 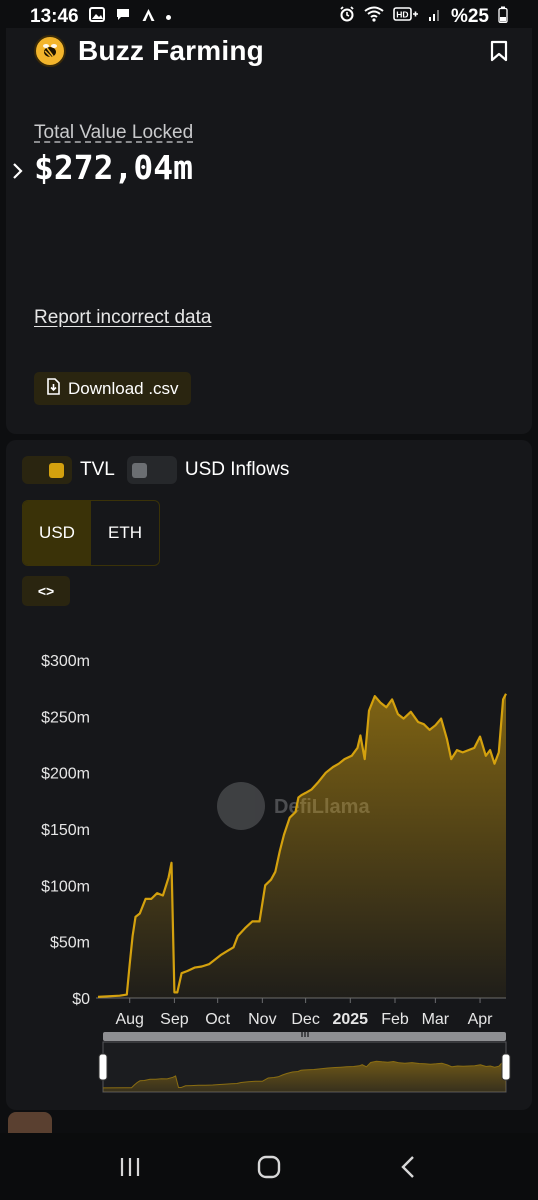 What do you see at coordinates (97, 469) in the screenshot?
I see `tvl-legend-label: TVL` at bounding box center [97, 469].